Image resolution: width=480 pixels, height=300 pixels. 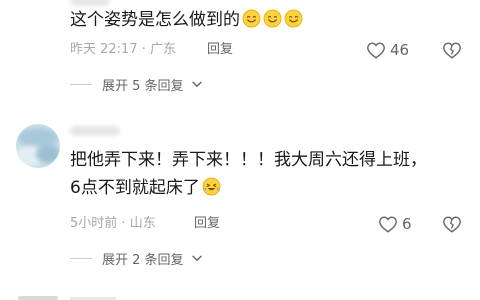 I want to click on expand-replies-label: 展开 5 条回复, so click(x=143, y=86).